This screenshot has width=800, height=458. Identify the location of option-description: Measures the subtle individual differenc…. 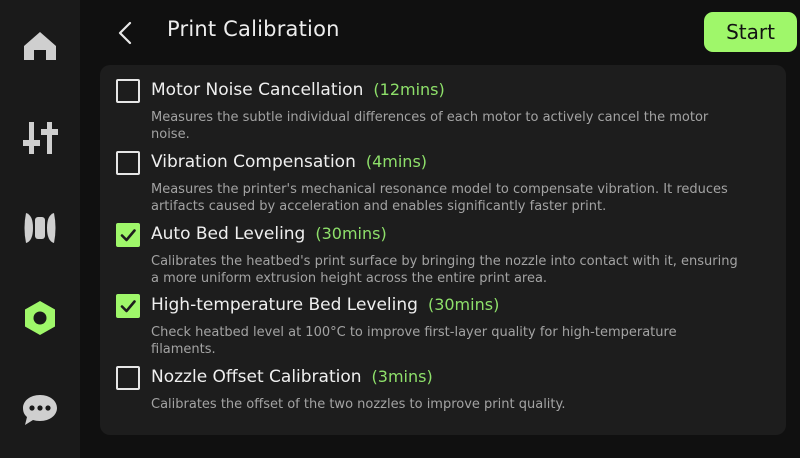
(430, 126).